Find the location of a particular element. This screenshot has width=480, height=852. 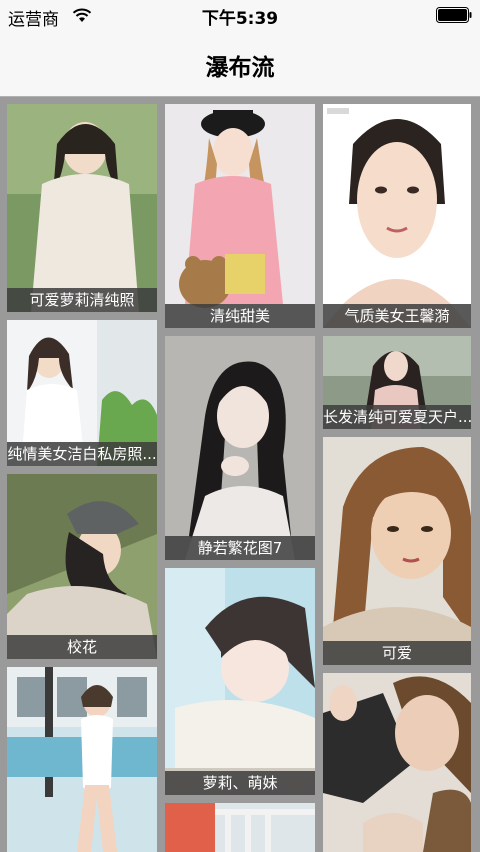

photo-card: 清纯甜美 is located at coordinates (240, 216).